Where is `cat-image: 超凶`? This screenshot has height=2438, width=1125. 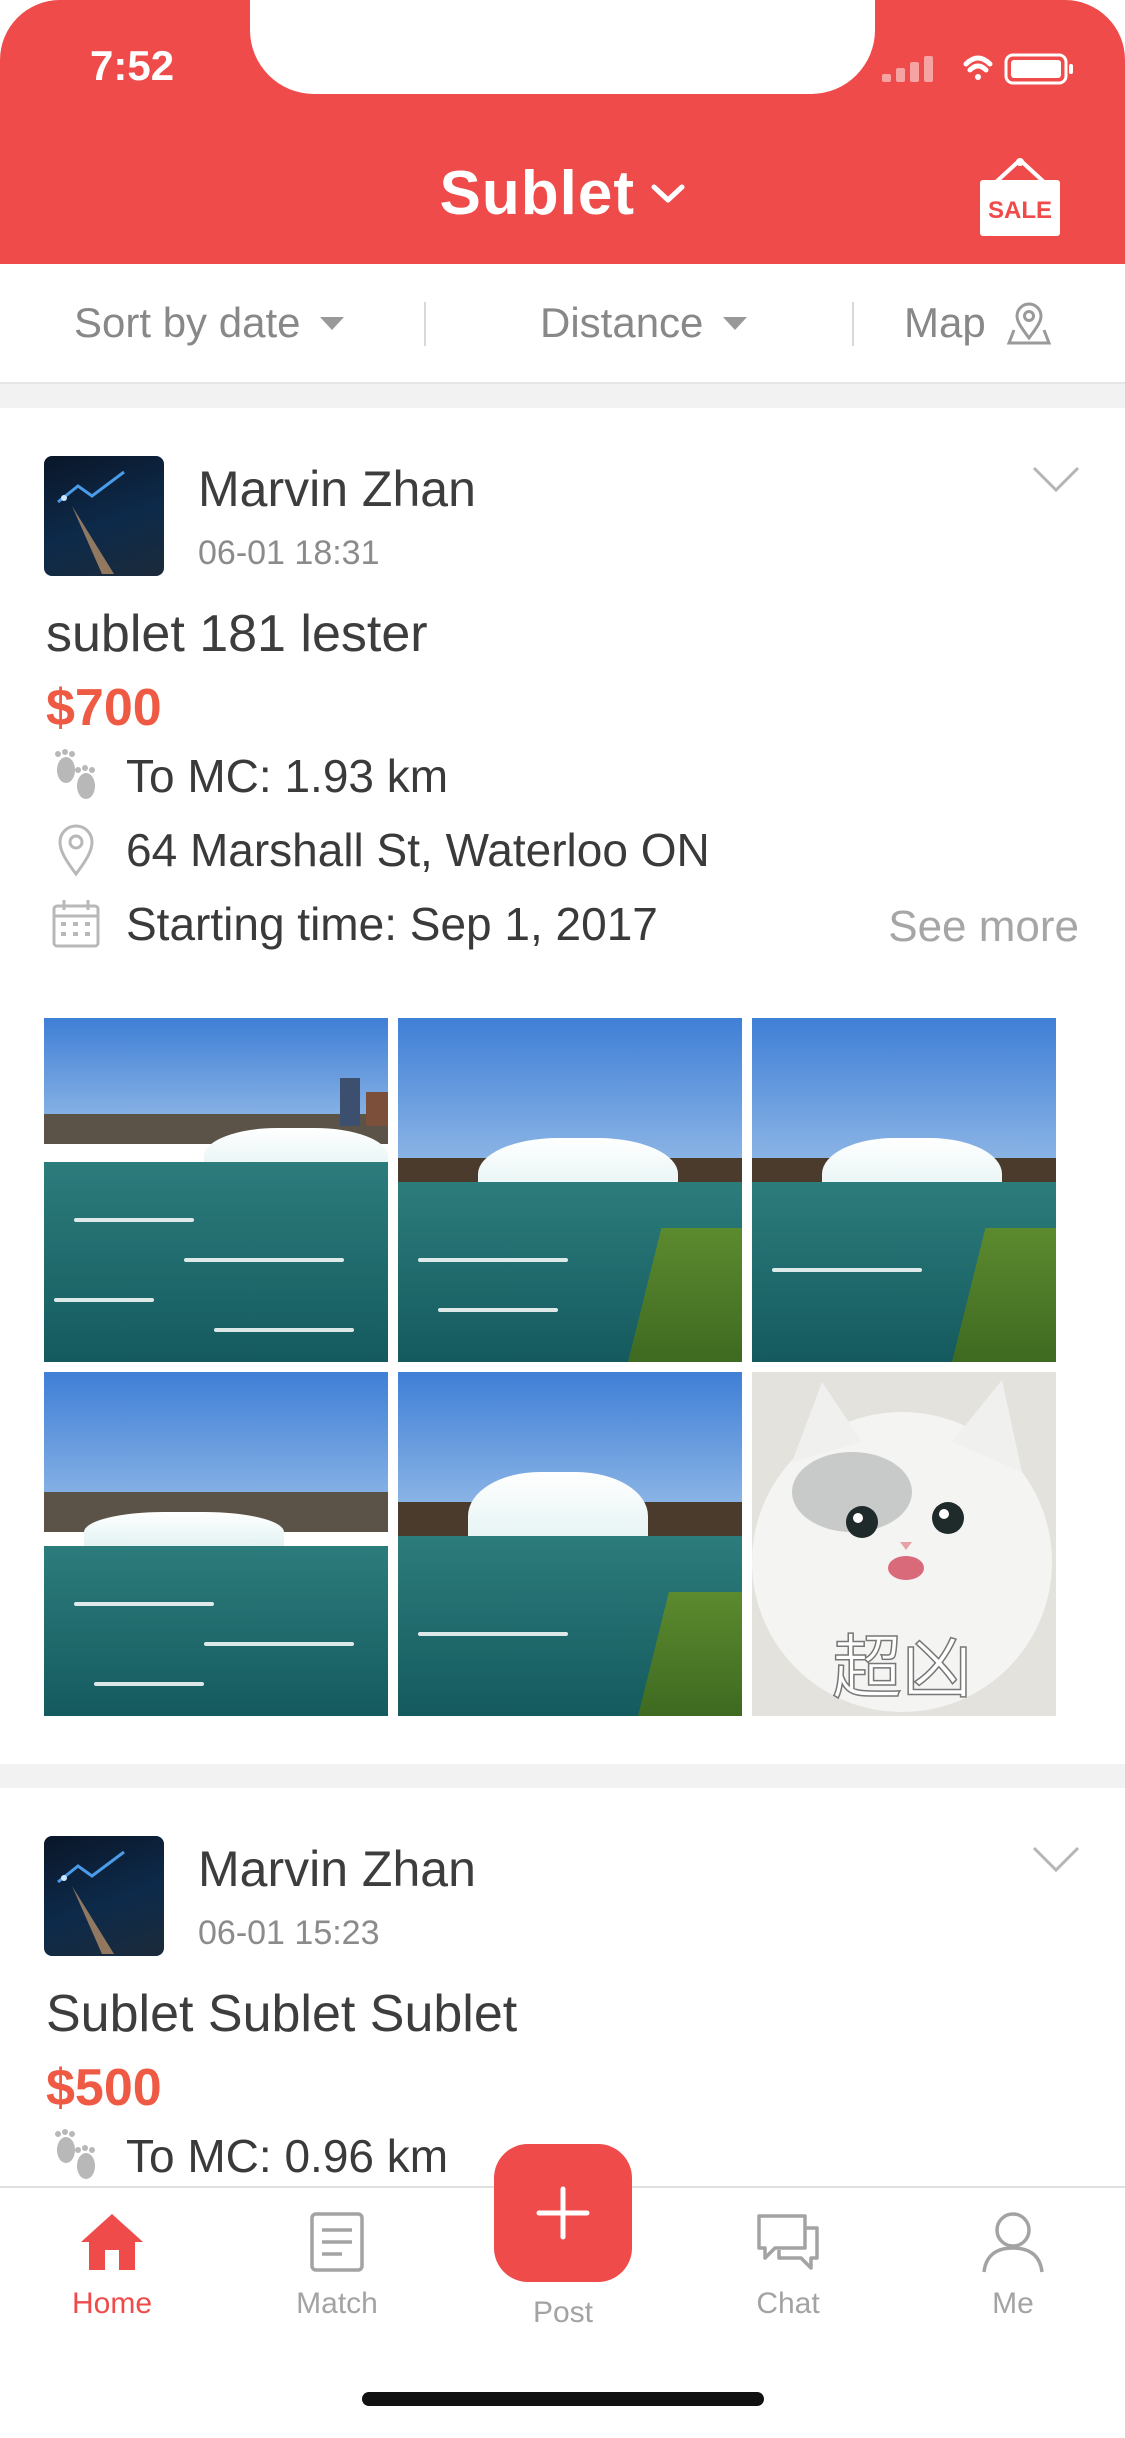
cat-image: 超凶 is located at coordinates (904, 1544).